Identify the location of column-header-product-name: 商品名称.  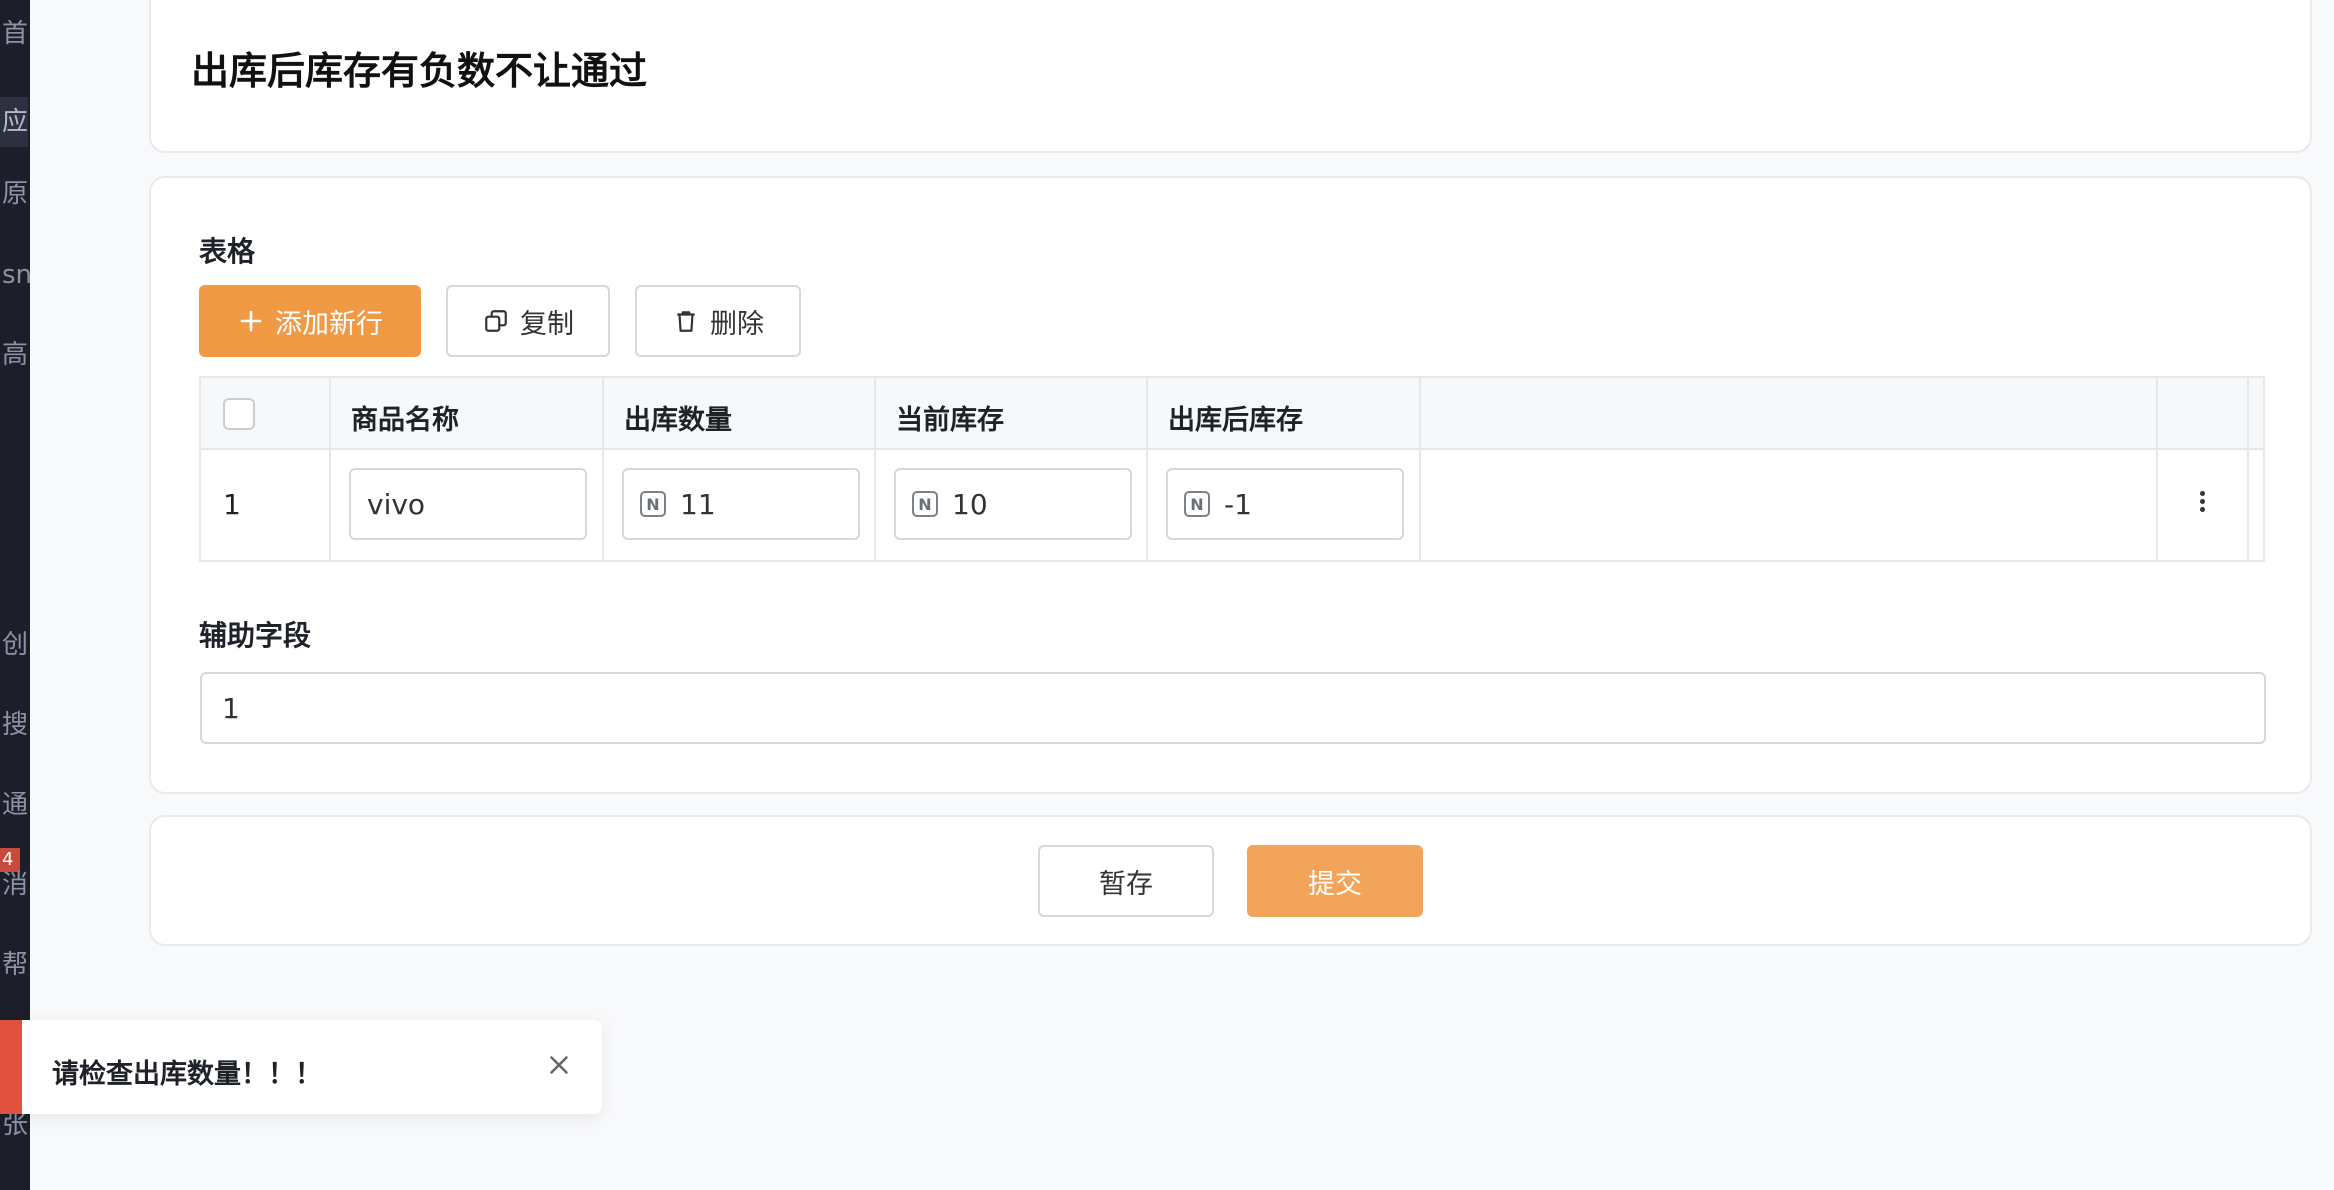
(405, 420).